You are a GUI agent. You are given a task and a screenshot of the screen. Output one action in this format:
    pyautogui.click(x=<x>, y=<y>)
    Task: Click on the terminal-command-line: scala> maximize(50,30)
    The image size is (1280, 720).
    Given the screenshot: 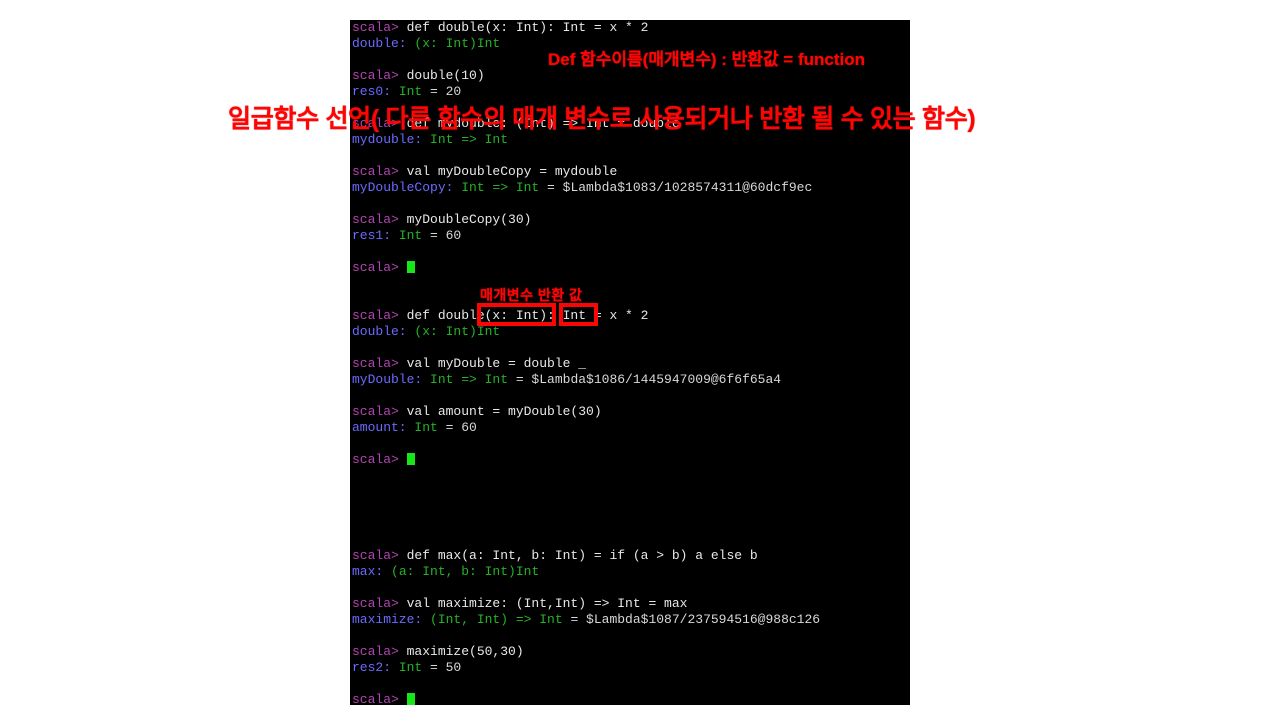 What is the action you would take?
    pyautogui.click(x=630, y=652)
    